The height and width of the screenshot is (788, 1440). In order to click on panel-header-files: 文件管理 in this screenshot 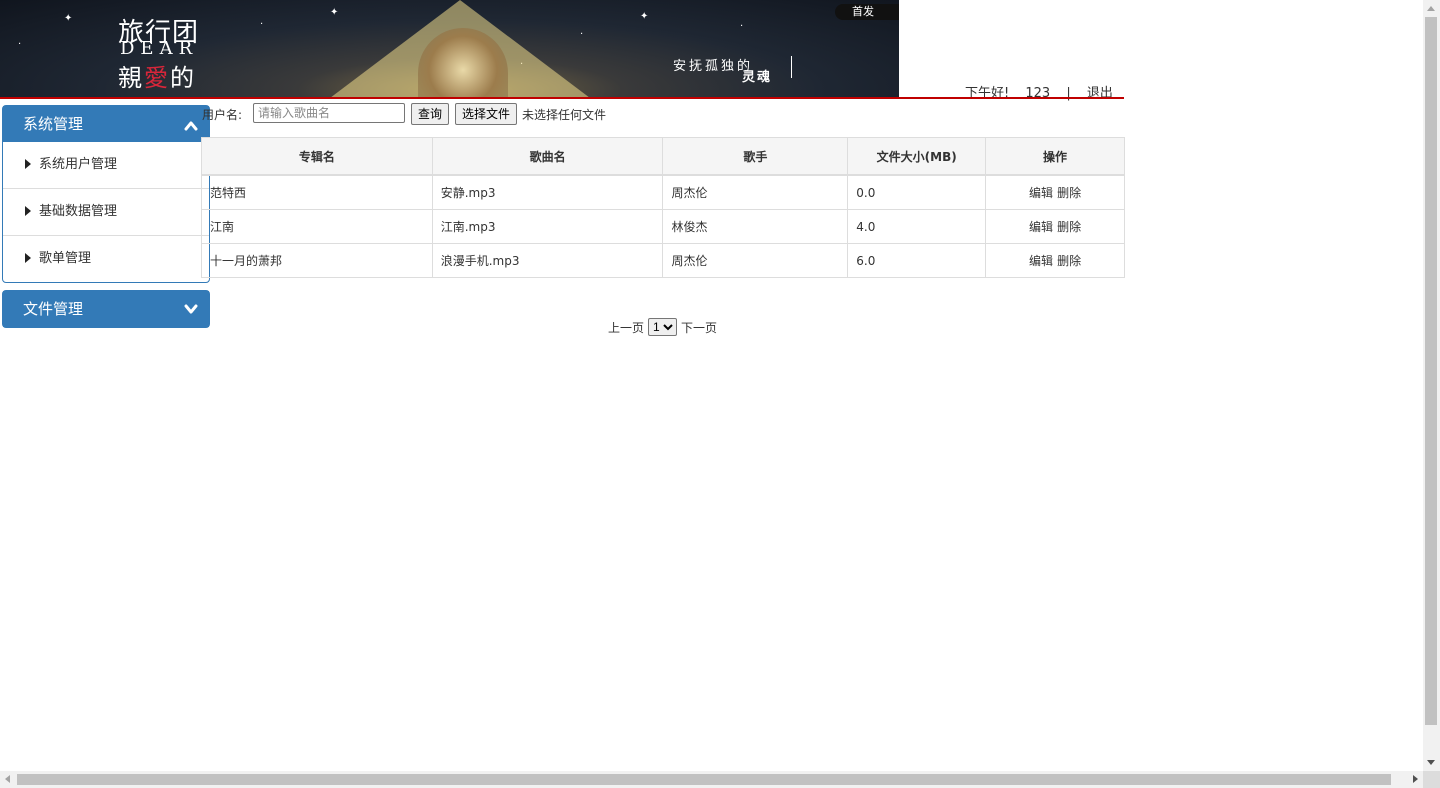, I will do `click(106, 309)`.